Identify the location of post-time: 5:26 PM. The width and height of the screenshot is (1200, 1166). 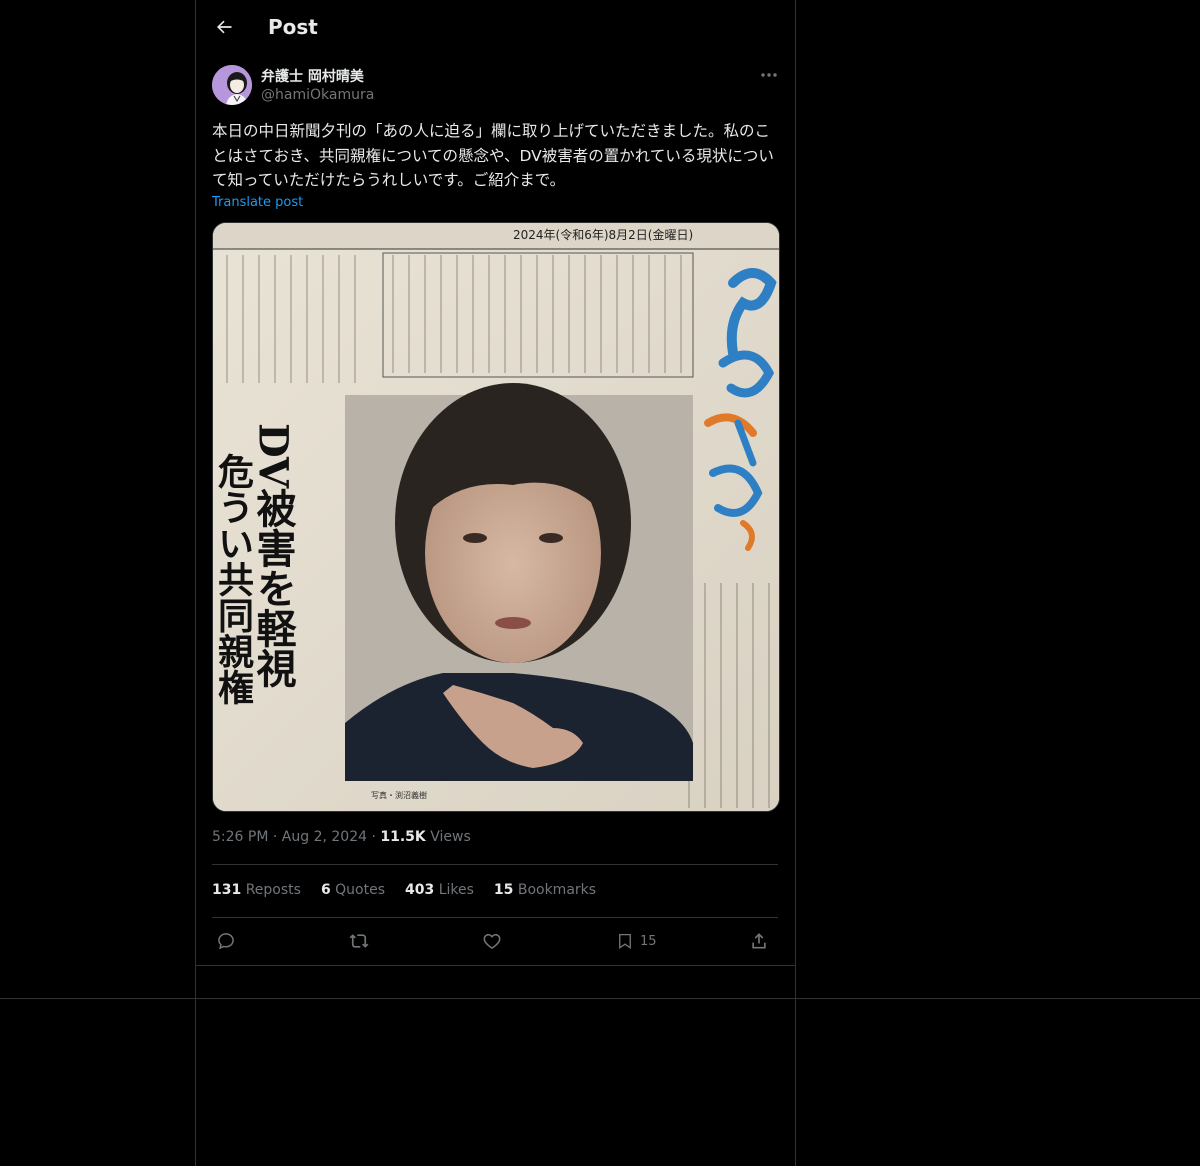
(240, 837).